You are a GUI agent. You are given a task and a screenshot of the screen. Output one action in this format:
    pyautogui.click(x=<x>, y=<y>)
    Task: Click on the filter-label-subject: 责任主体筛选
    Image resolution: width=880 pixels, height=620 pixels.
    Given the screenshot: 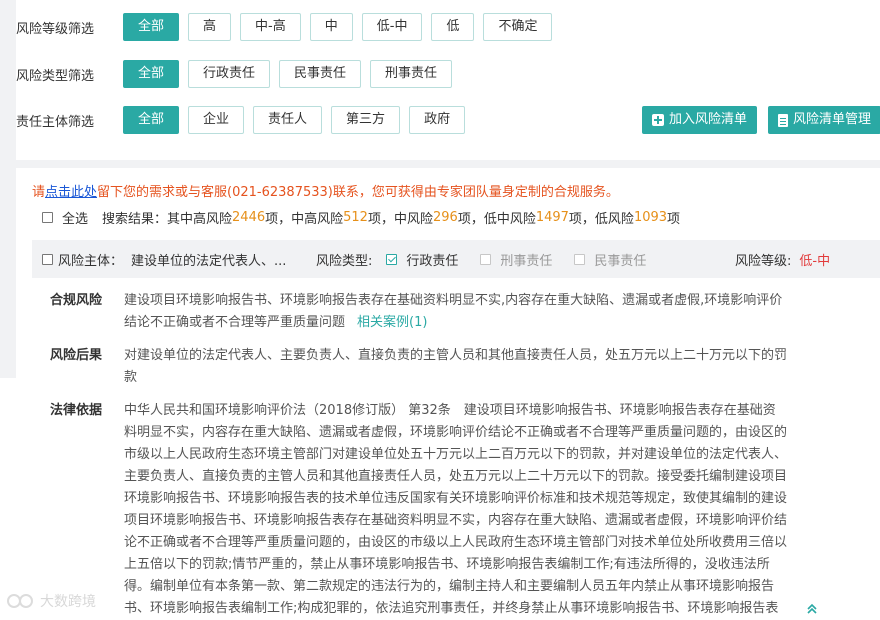 What is the action you would take?
    pyautogui.click(x=55, y=122)
    